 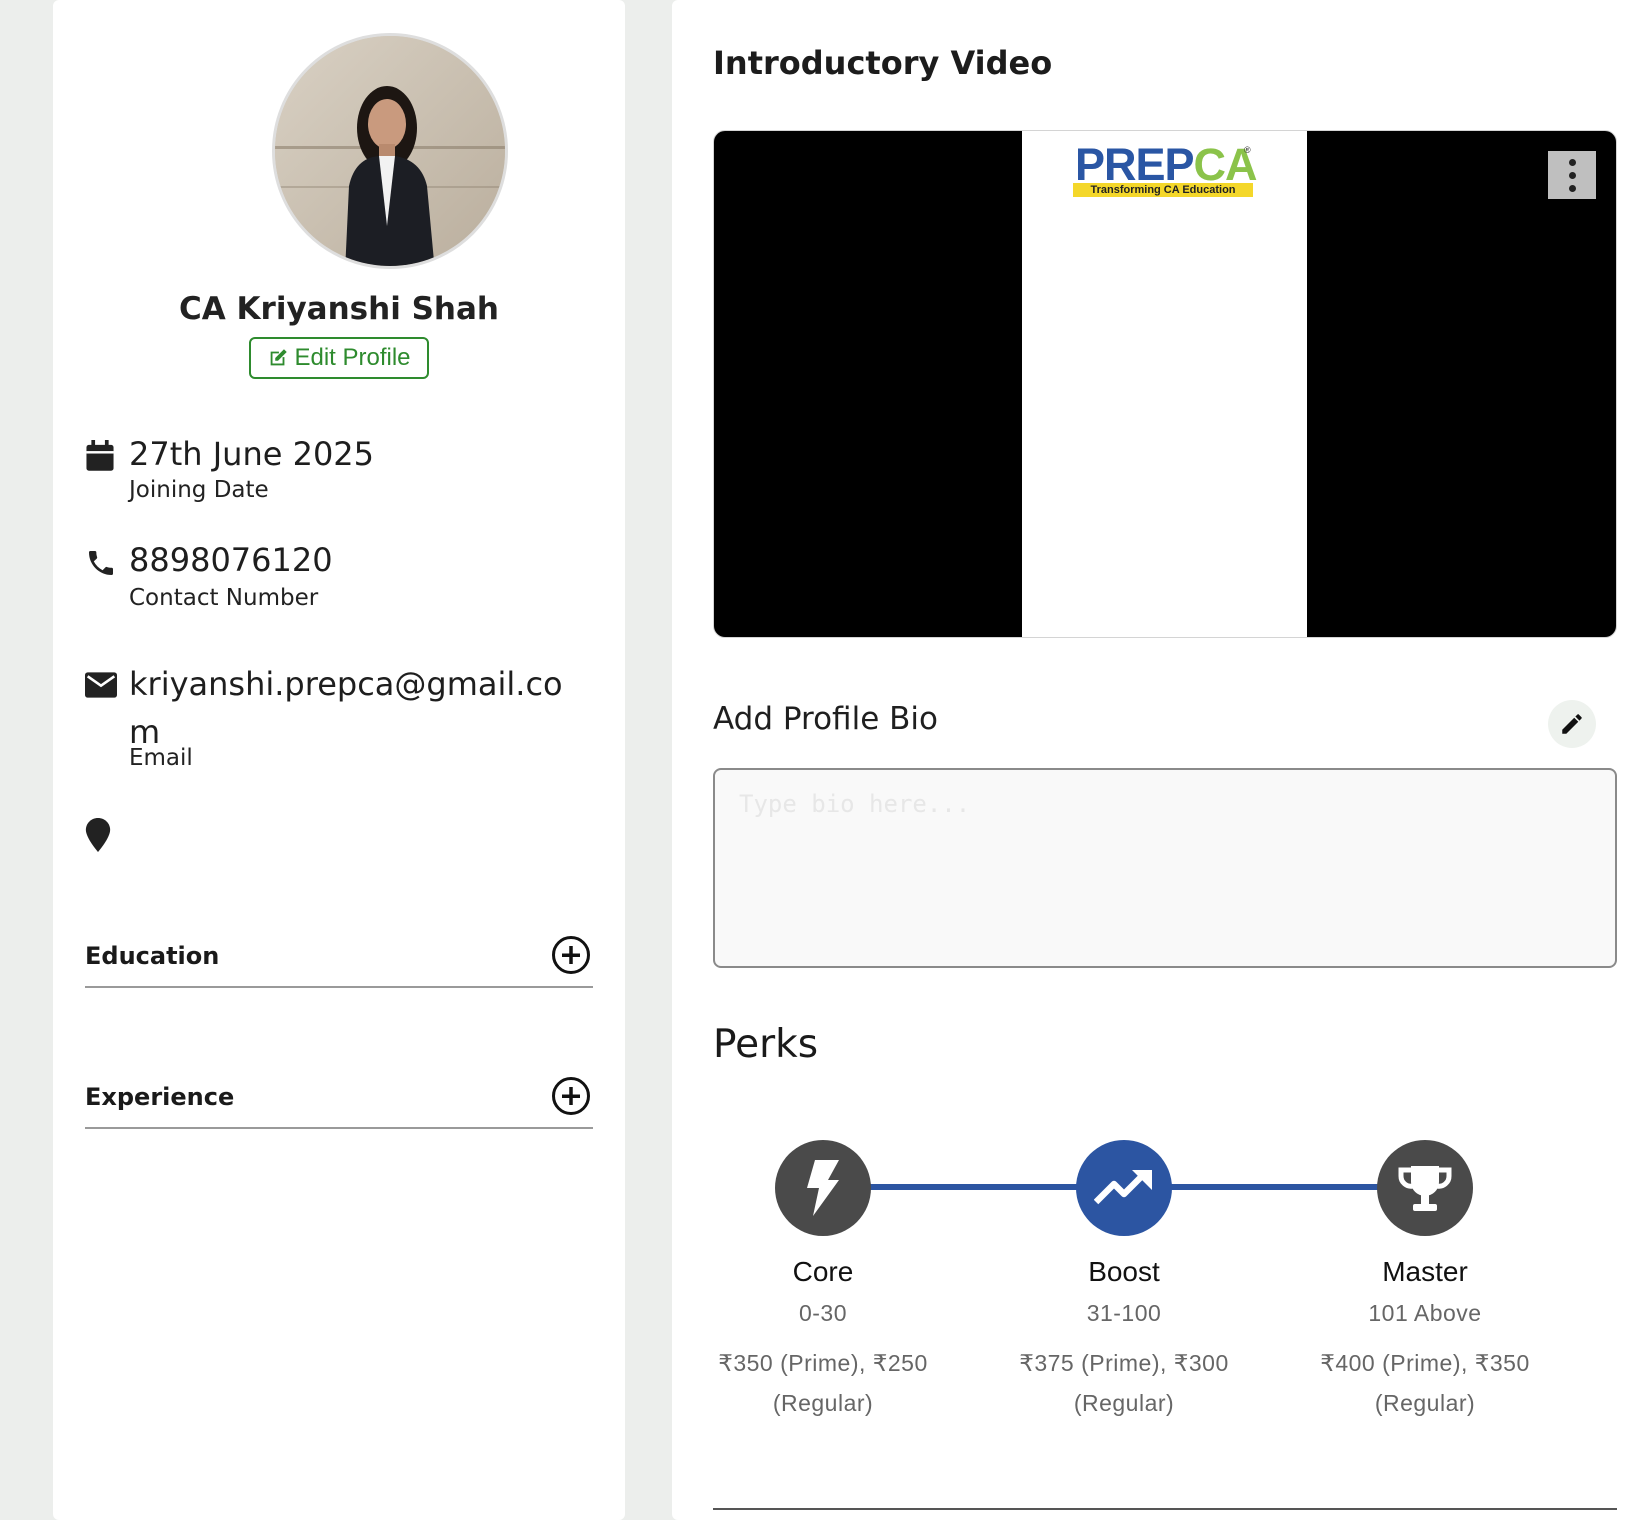 What do you see at coordinates (279, 357) in the screenshot?
I see `edit-square-icon` at bounding box center [279, 357].